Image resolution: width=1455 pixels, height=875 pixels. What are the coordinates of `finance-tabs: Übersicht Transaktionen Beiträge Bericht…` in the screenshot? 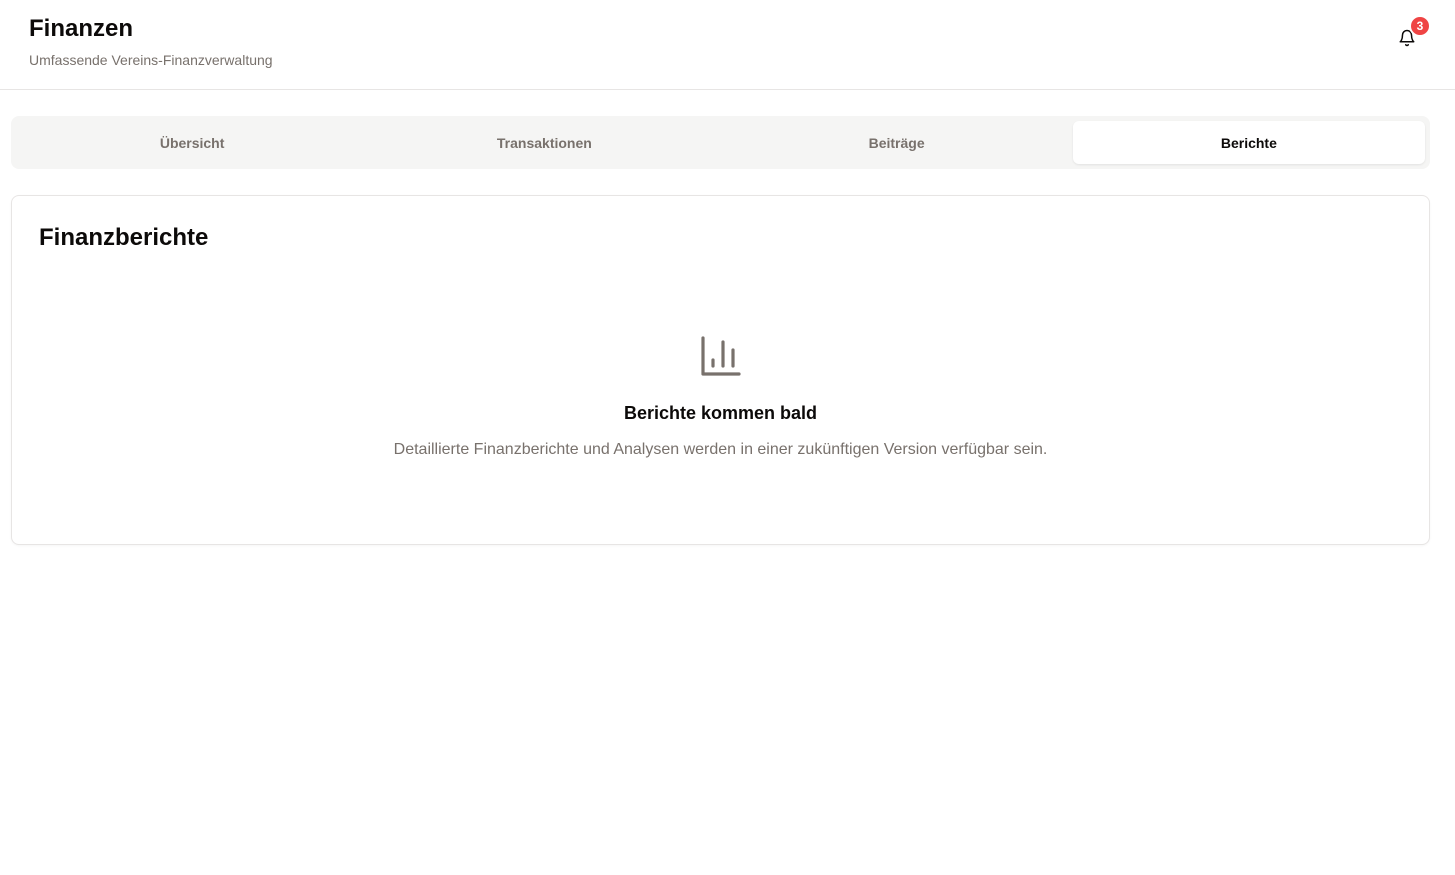 It's located at (720, 142).